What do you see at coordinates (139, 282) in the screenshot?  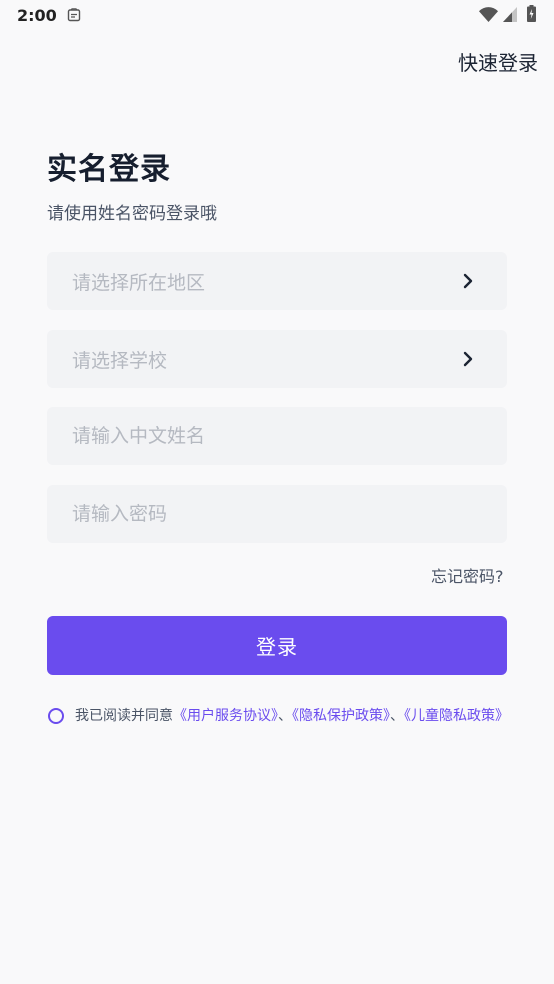 I see `region-select-placeholder: 请选择所在地区` at bounding box center [139, 282].